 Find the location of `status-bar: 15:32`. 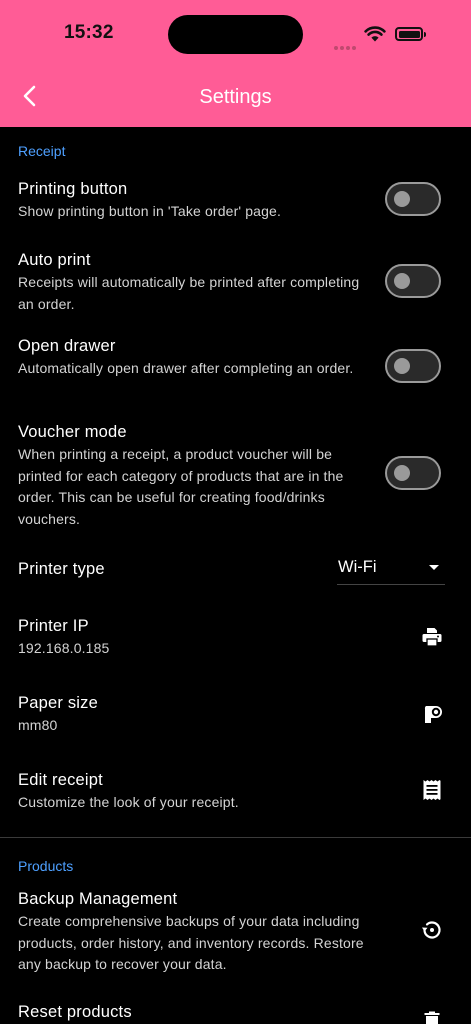

status-bar: 15:32 is located at coordinates (235, 31).